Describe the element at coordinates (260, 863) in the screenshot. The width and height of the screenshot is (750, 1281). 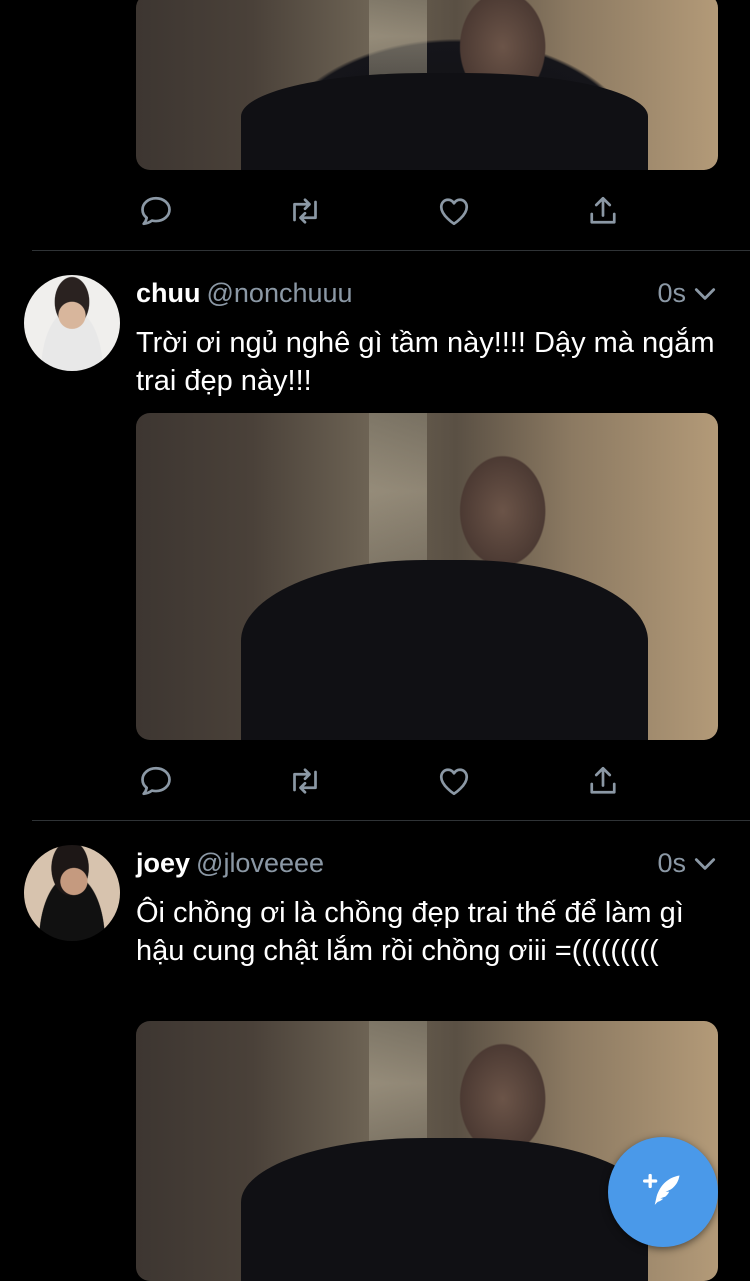
I see `user-handle: @jloveeee` at that location.